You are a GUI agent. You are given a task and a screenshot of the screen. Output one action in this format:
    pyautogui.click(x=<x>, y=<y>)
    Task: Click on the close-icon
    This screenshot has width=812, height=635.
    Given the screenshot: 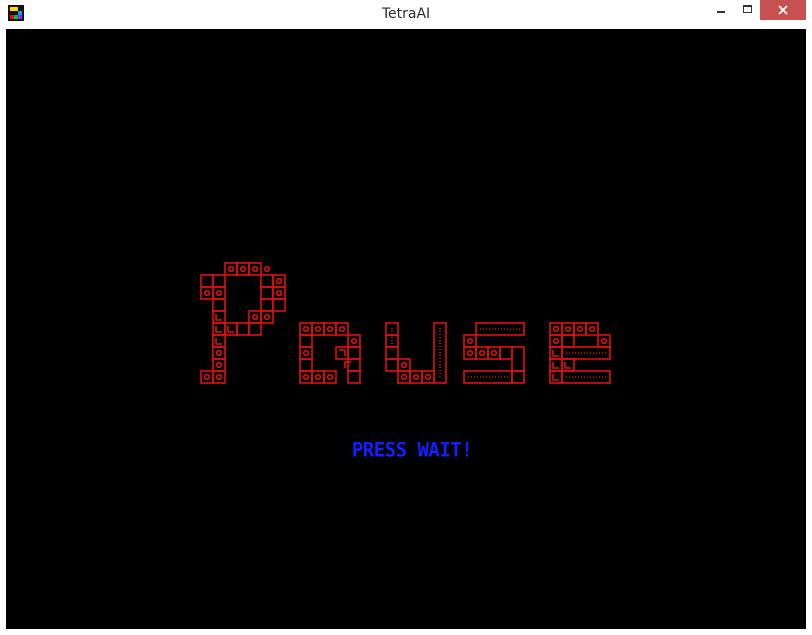 What is the action you would take?
    pyautogui.click(x=783, y=10)
    